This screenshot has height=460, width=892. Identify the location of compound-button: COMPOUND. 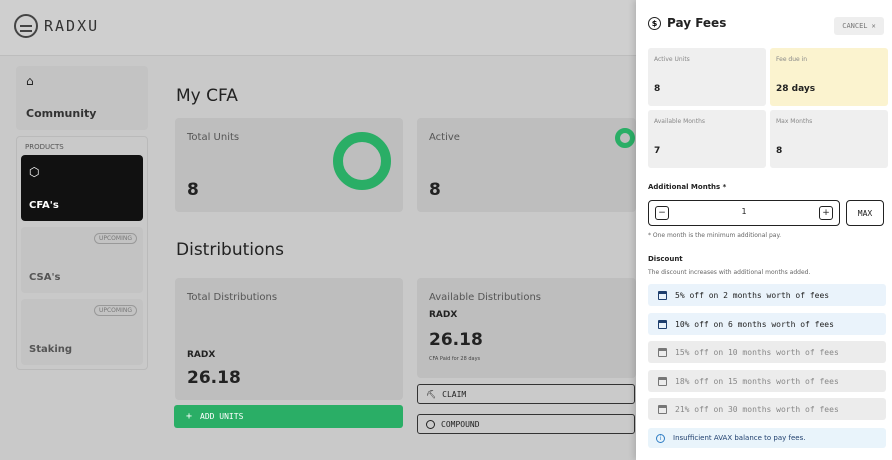
(526, 424).